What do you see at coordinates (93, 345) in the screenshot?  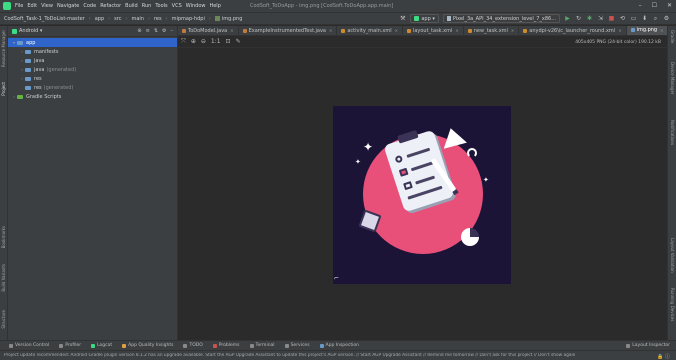 I see `tool-icon` at bounding box center [93, 345].